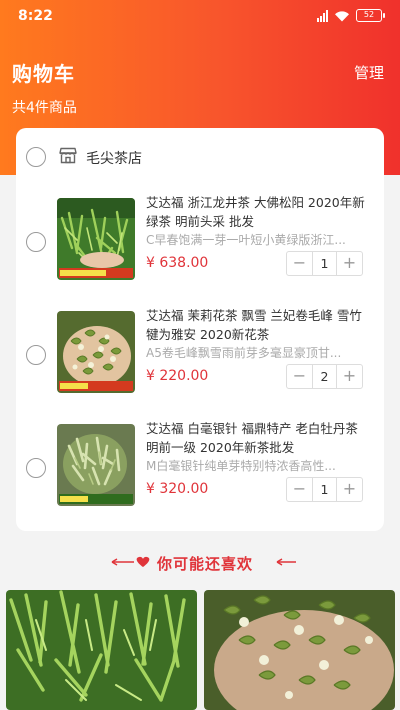 The height and width of the screenshot is (710, 400). What do you see at coordinates (114, 159) in the screenshot?
I see `shop-name: 毛尖茶店` at bounding box center [114, 159].